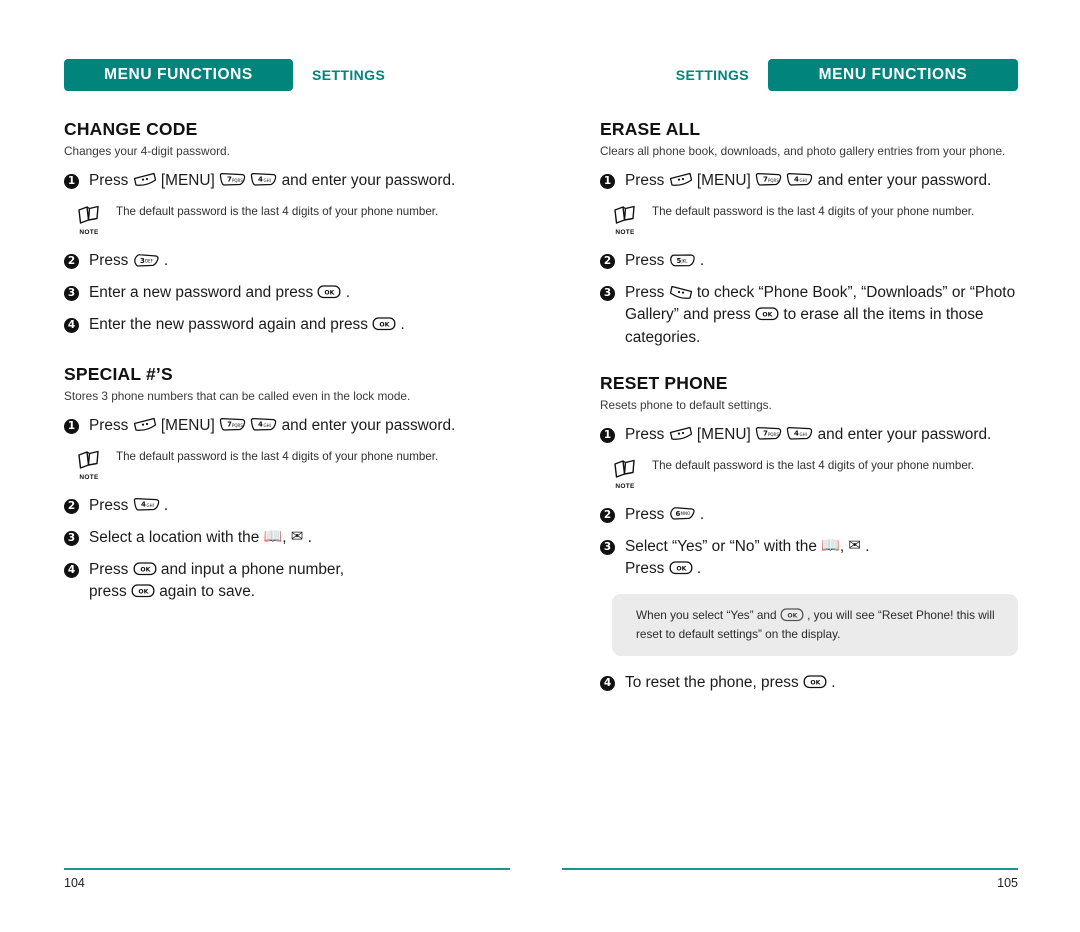 The width and height of the screenshot is (1080, 932). Describe the element at coordinates (686, 404) in the screenshot. I see `section-description: Resets phone to default settings.` at that location.